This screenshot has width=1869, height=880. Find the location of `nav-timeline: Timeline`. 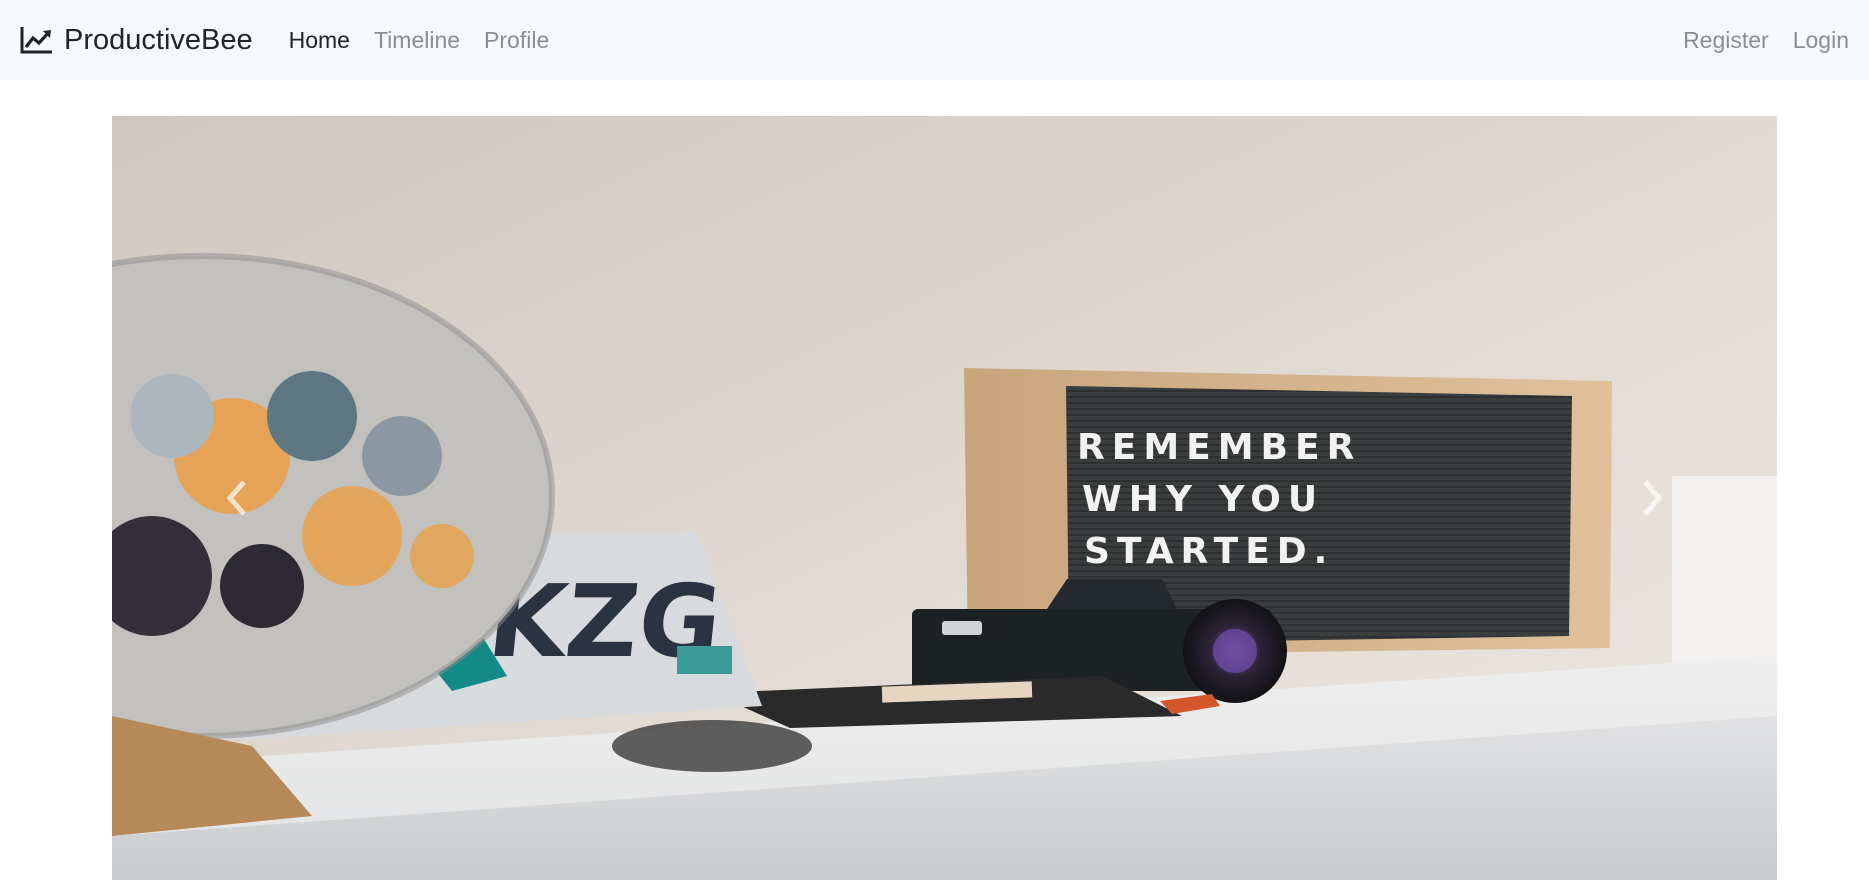

nav-timeline: Timeline is located at coordinates (417, 40).